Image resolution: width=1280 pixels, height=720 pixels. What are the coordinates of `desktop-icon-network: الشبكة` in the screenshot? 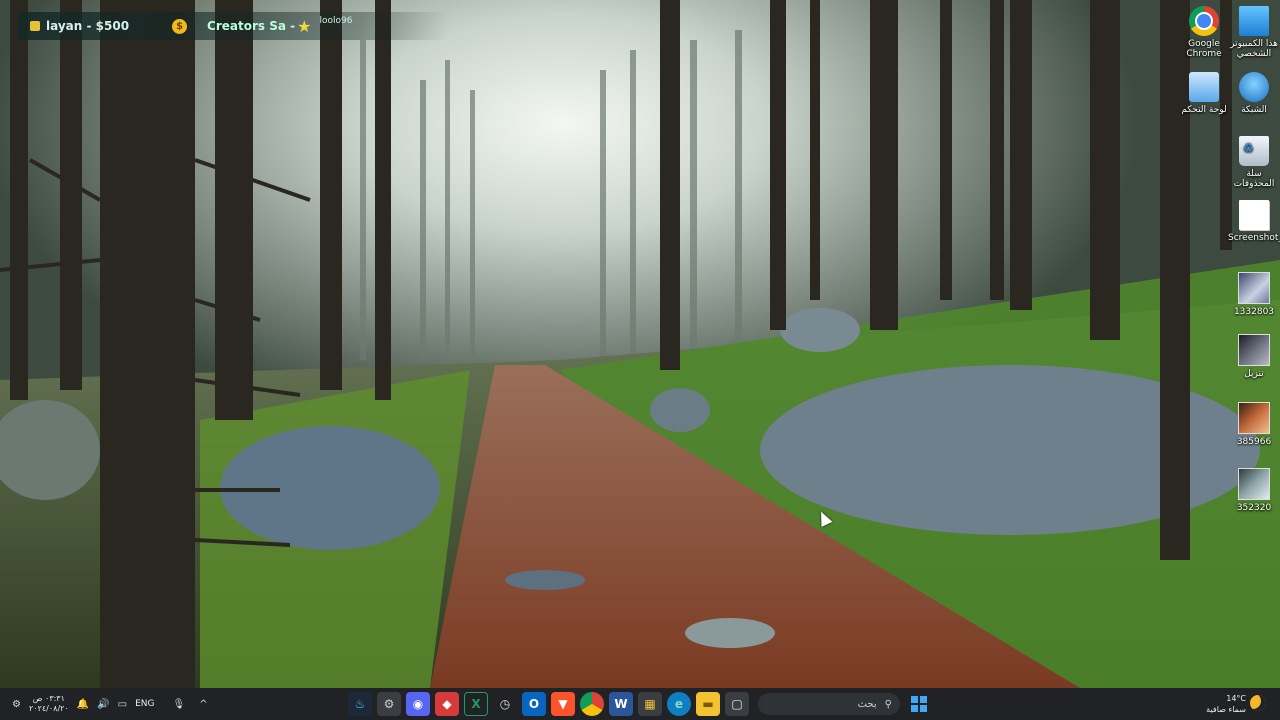 It's located at (1254, 93).